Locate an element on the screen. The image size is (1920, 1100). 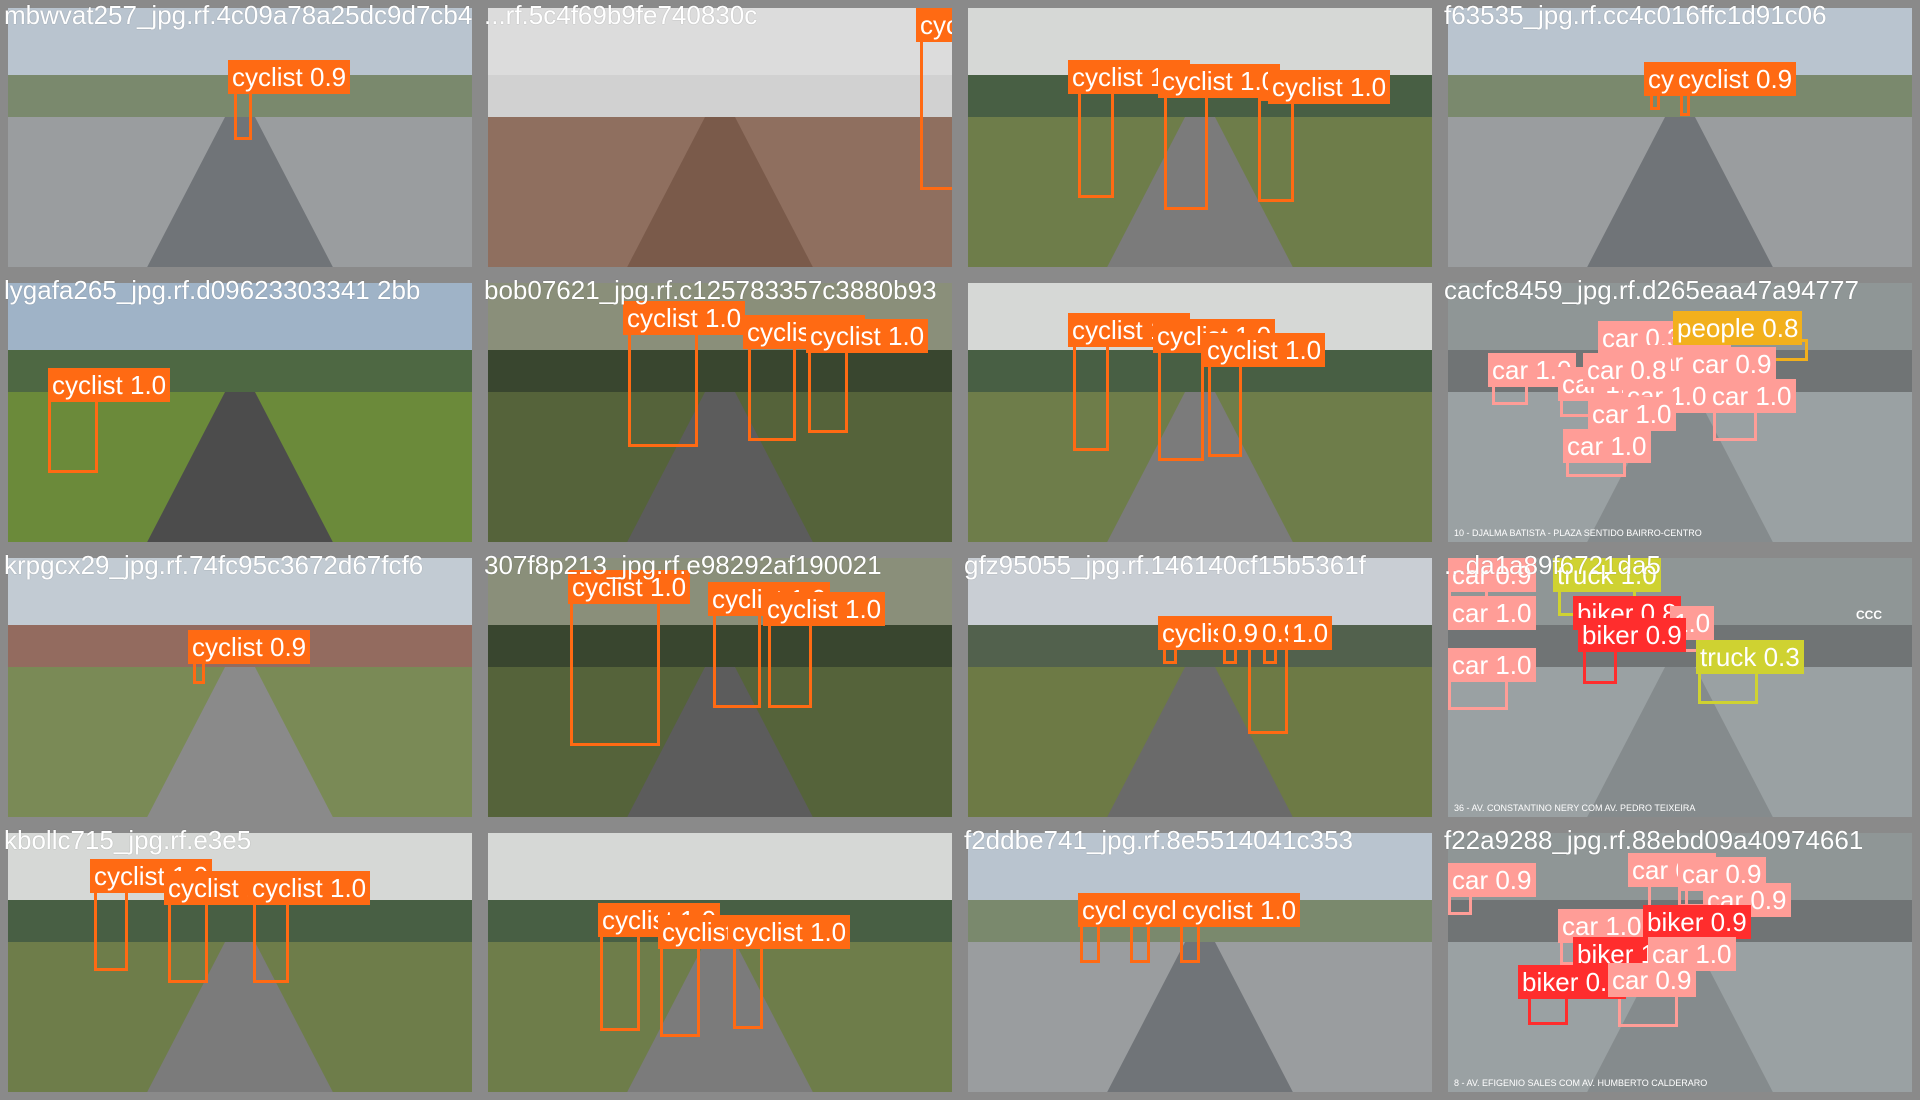
detection-label: 1.0 is located at coordinates (1310, 633).